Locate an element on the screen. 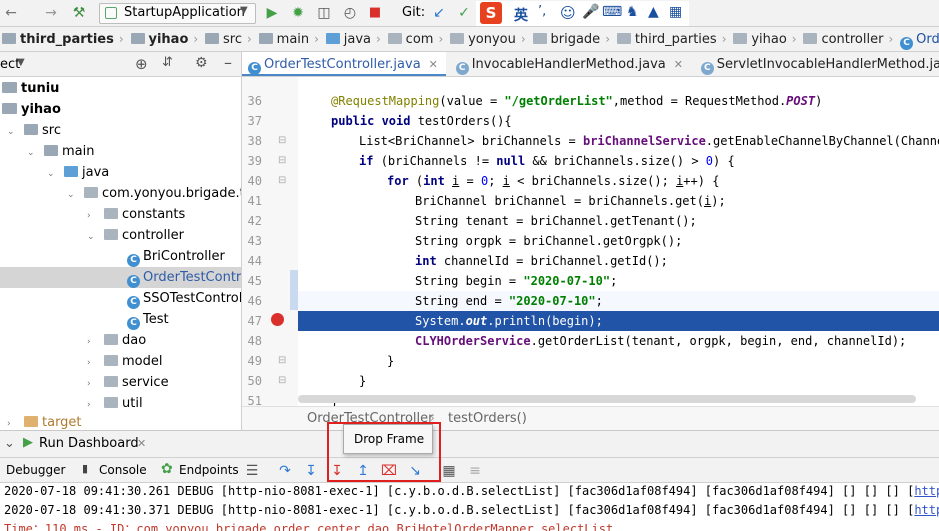  ime-toolbar: S 英 ’, ☺ 🎤 ⌨ ♞ ▲ ▦ is located at coordinates (582, 13).